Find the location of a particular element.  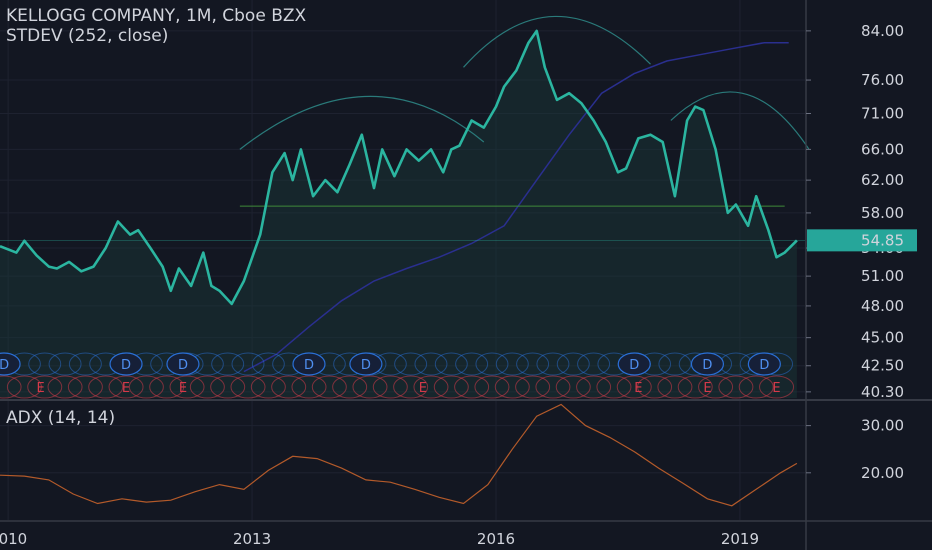

adx-axis-label: 30.00 is located at coordinates (882, 426).